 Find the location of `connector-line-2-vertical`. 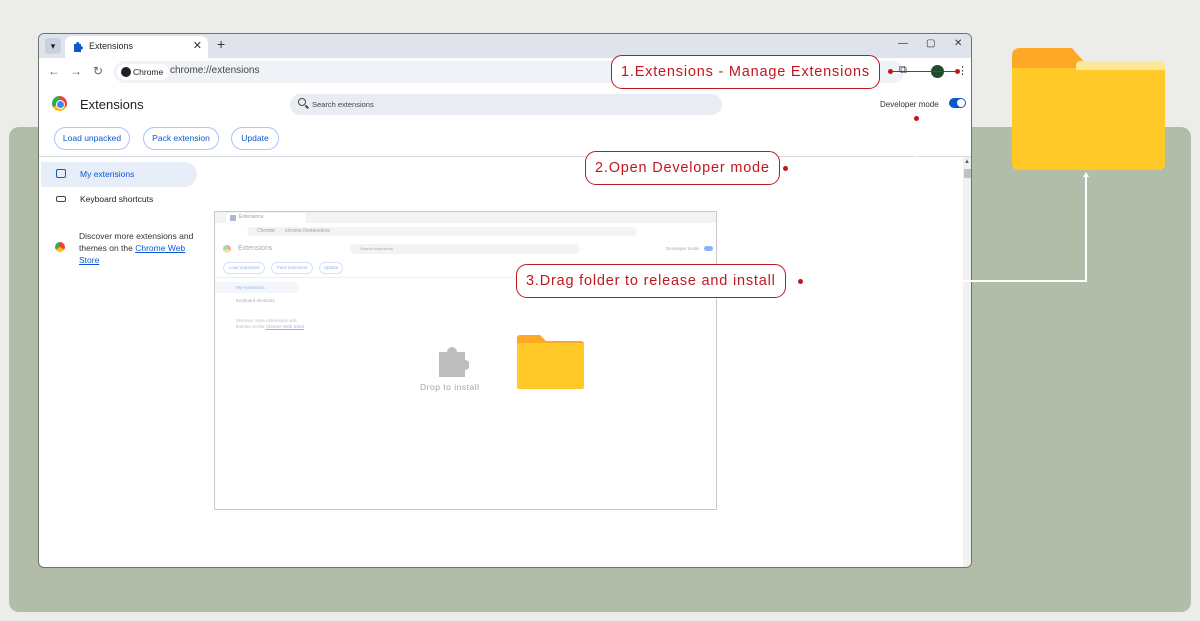

connector-line-2-vertical is located at coordinates (916, 144).